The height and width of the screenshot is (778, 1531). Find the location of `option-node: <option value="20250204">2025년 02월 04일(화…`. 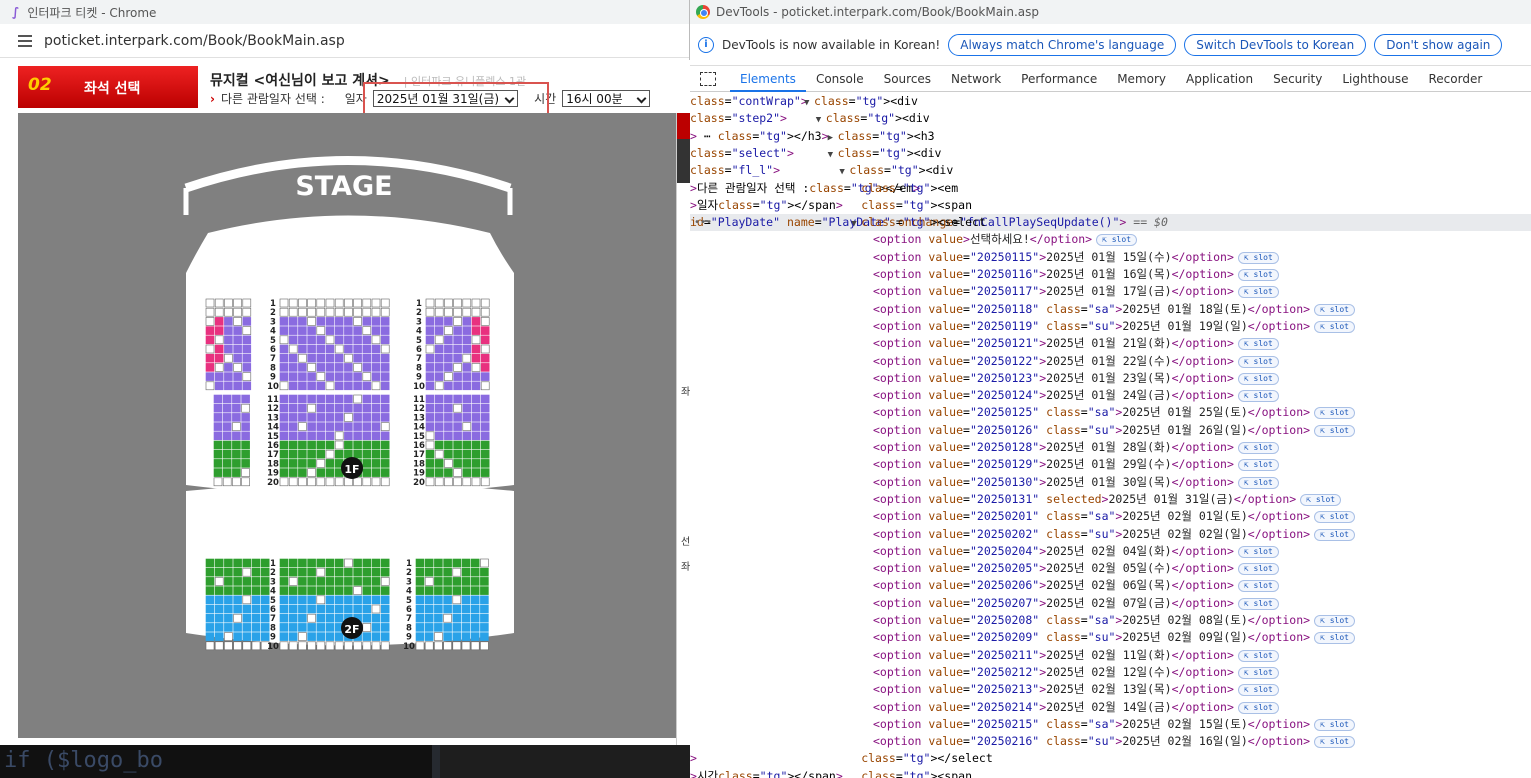

option-node: <option value="20250204">2025년 02월 04일(화… is located at coordinates (1110, 551).